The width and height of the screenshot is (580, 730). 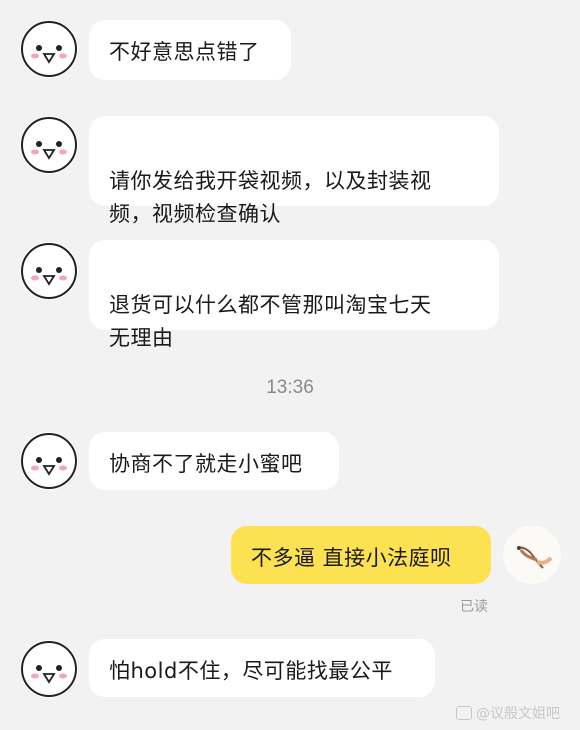 What do you see at coordinates (290, 387) in the screenshot?
I see `timestamp: 13:36` at bounding box center [290, 387].